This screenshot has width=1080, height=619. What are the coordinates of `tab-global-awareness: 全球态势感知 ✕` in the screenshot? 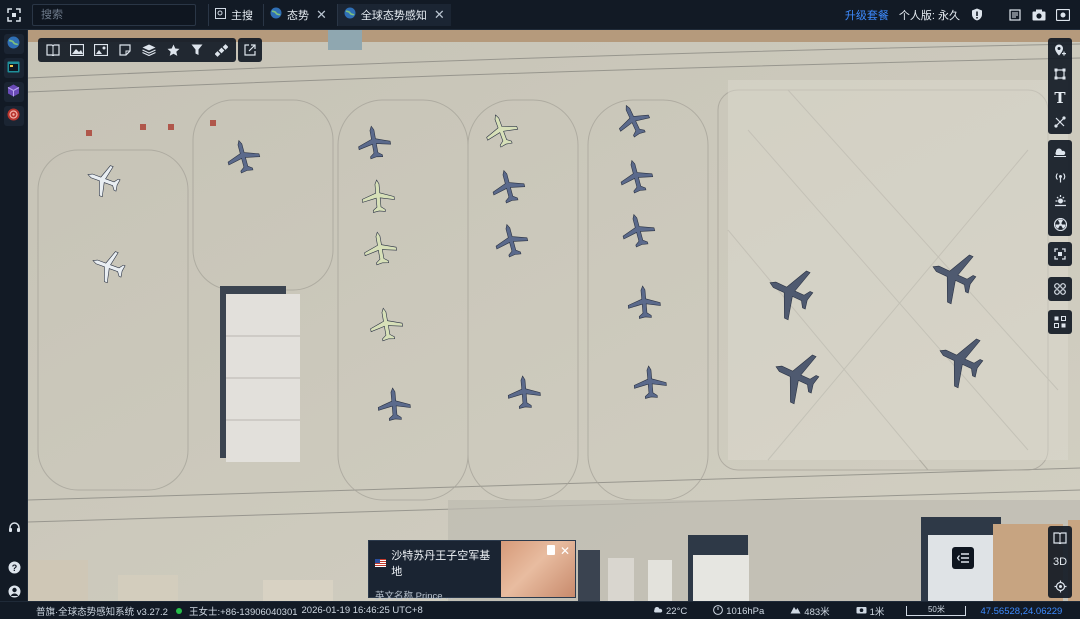 It's located at (393, 14).